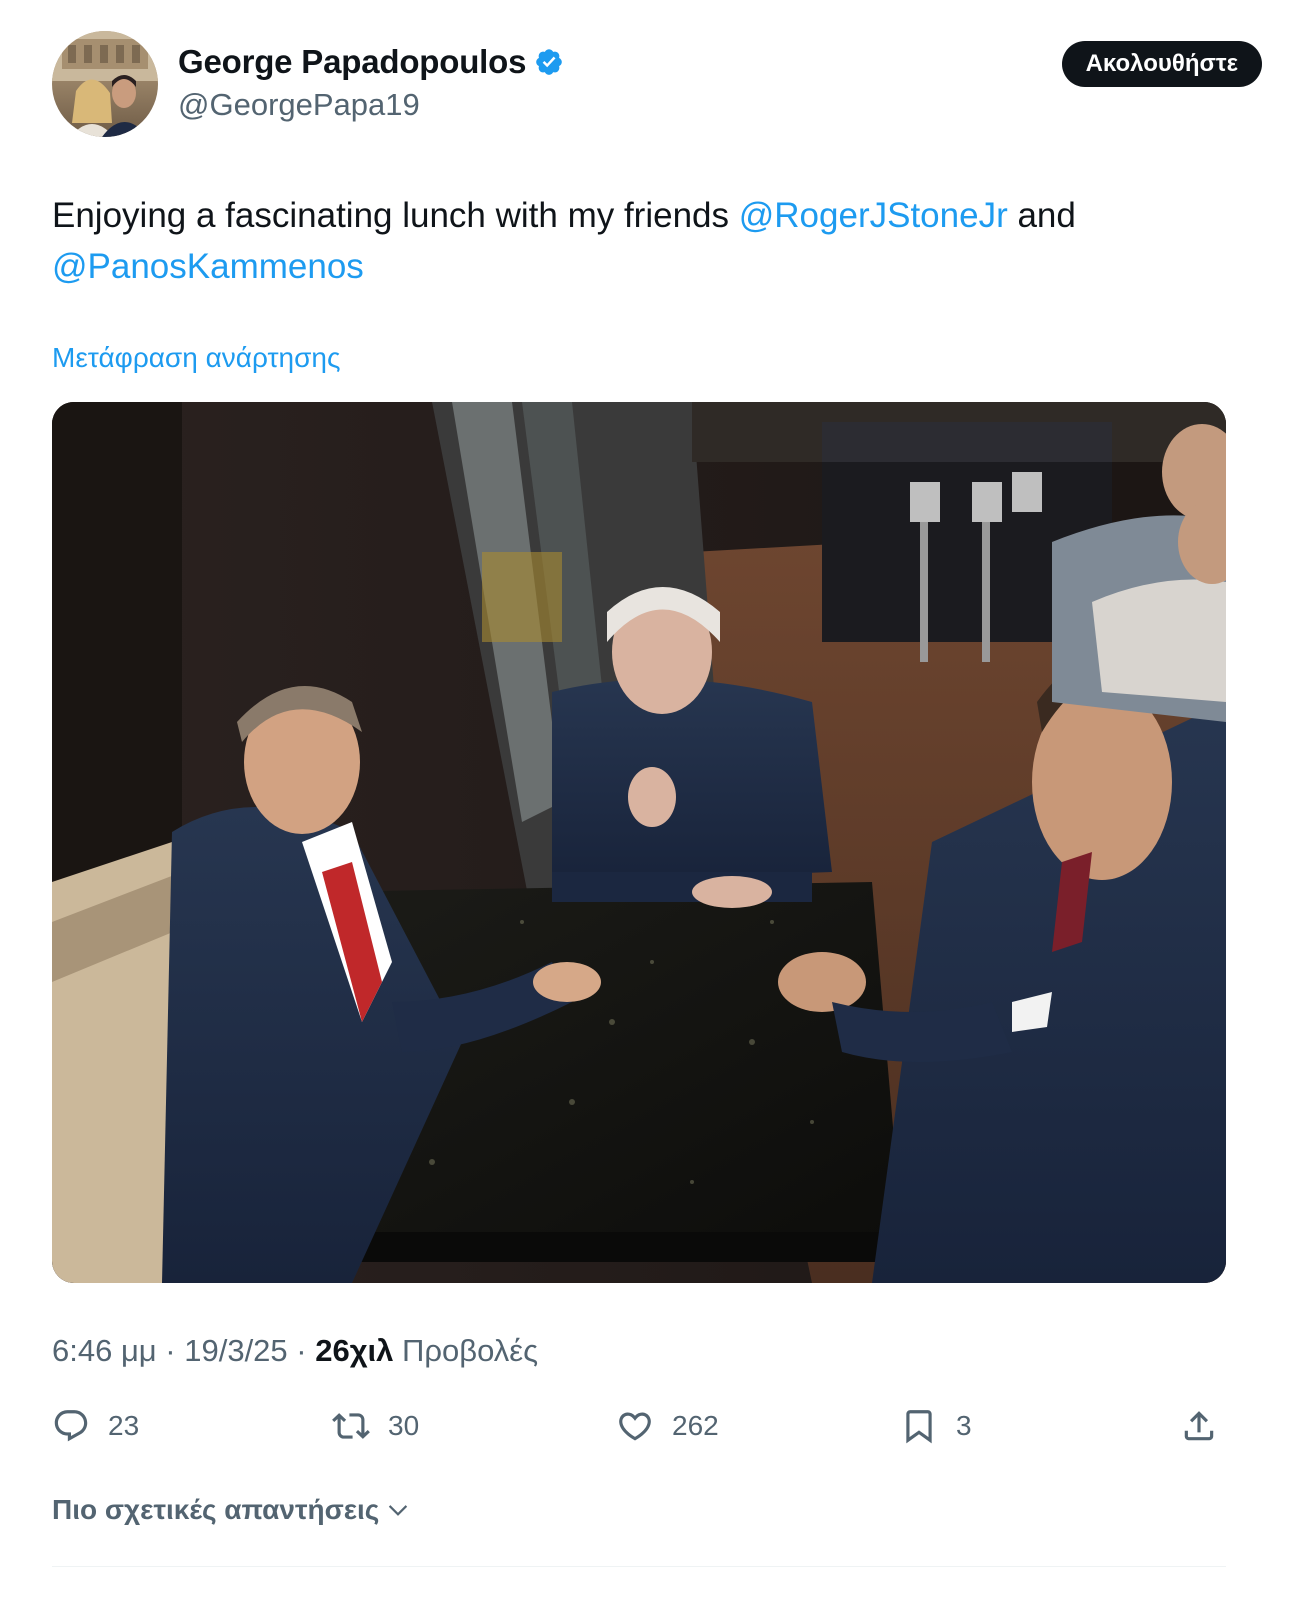 The height and width of the screenshot is (1619, 1312). I want to click on author-handle: @GeorgePapa19, so click(371, 105).